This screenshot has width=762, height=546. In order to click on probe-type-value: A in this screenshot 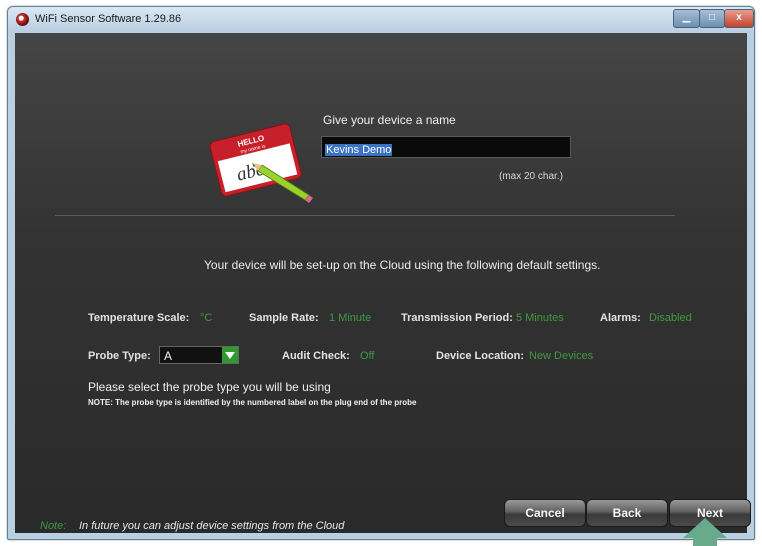, I will do `click(168, 356)`.